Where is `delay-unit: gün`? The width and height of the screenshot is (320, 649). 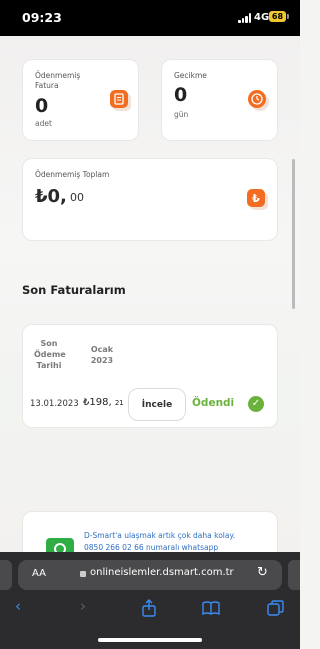 delay-unit: gün is located at coordinates (181, 114).